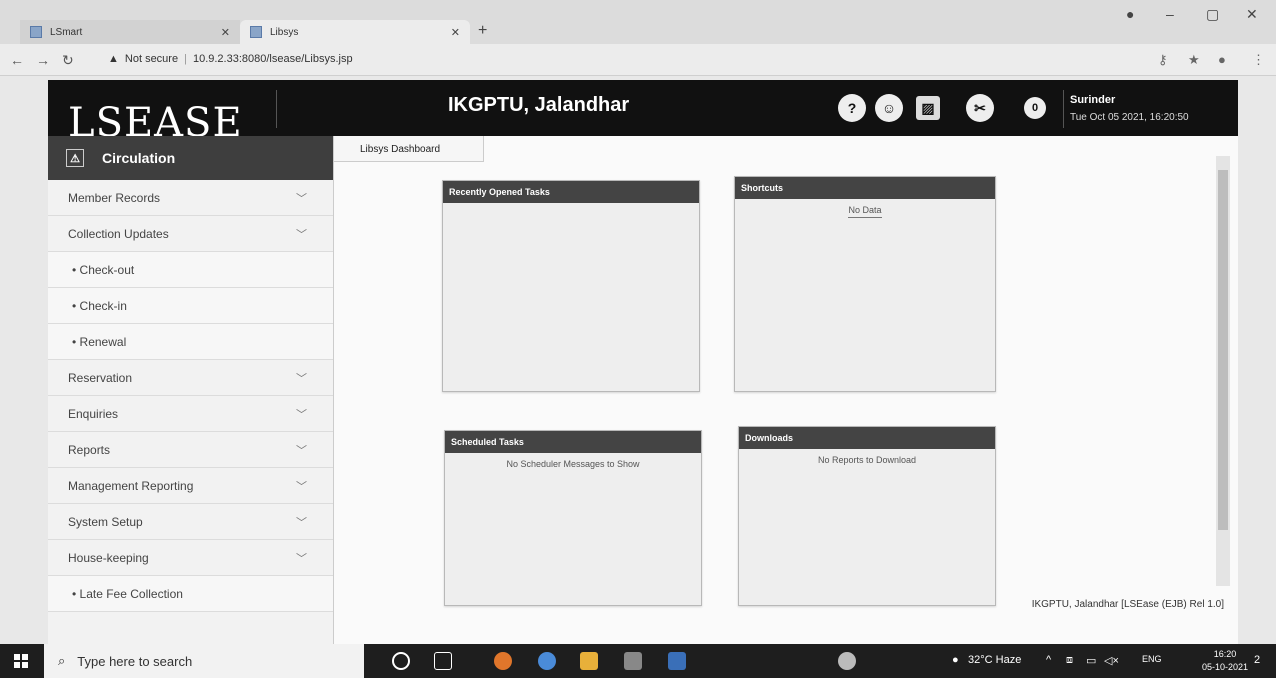 Image resolution: width=1276 pixels, height=678 pixels. What do you see at coordinates (1212, 14) in the screenshot?
I see `maximize-icon: ▢` at bounding box center [1212, 14].